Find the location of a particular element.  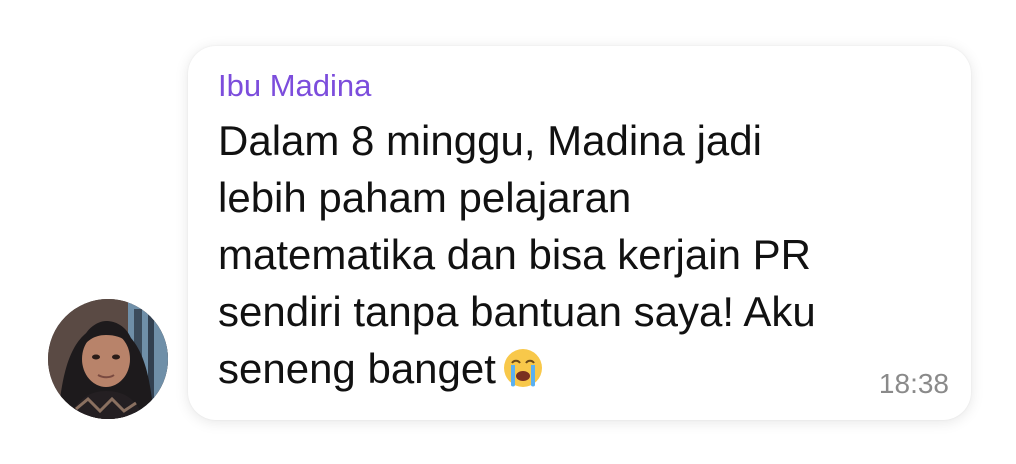

message-timestamp: 18:38 is located at coordinates (913, 383).